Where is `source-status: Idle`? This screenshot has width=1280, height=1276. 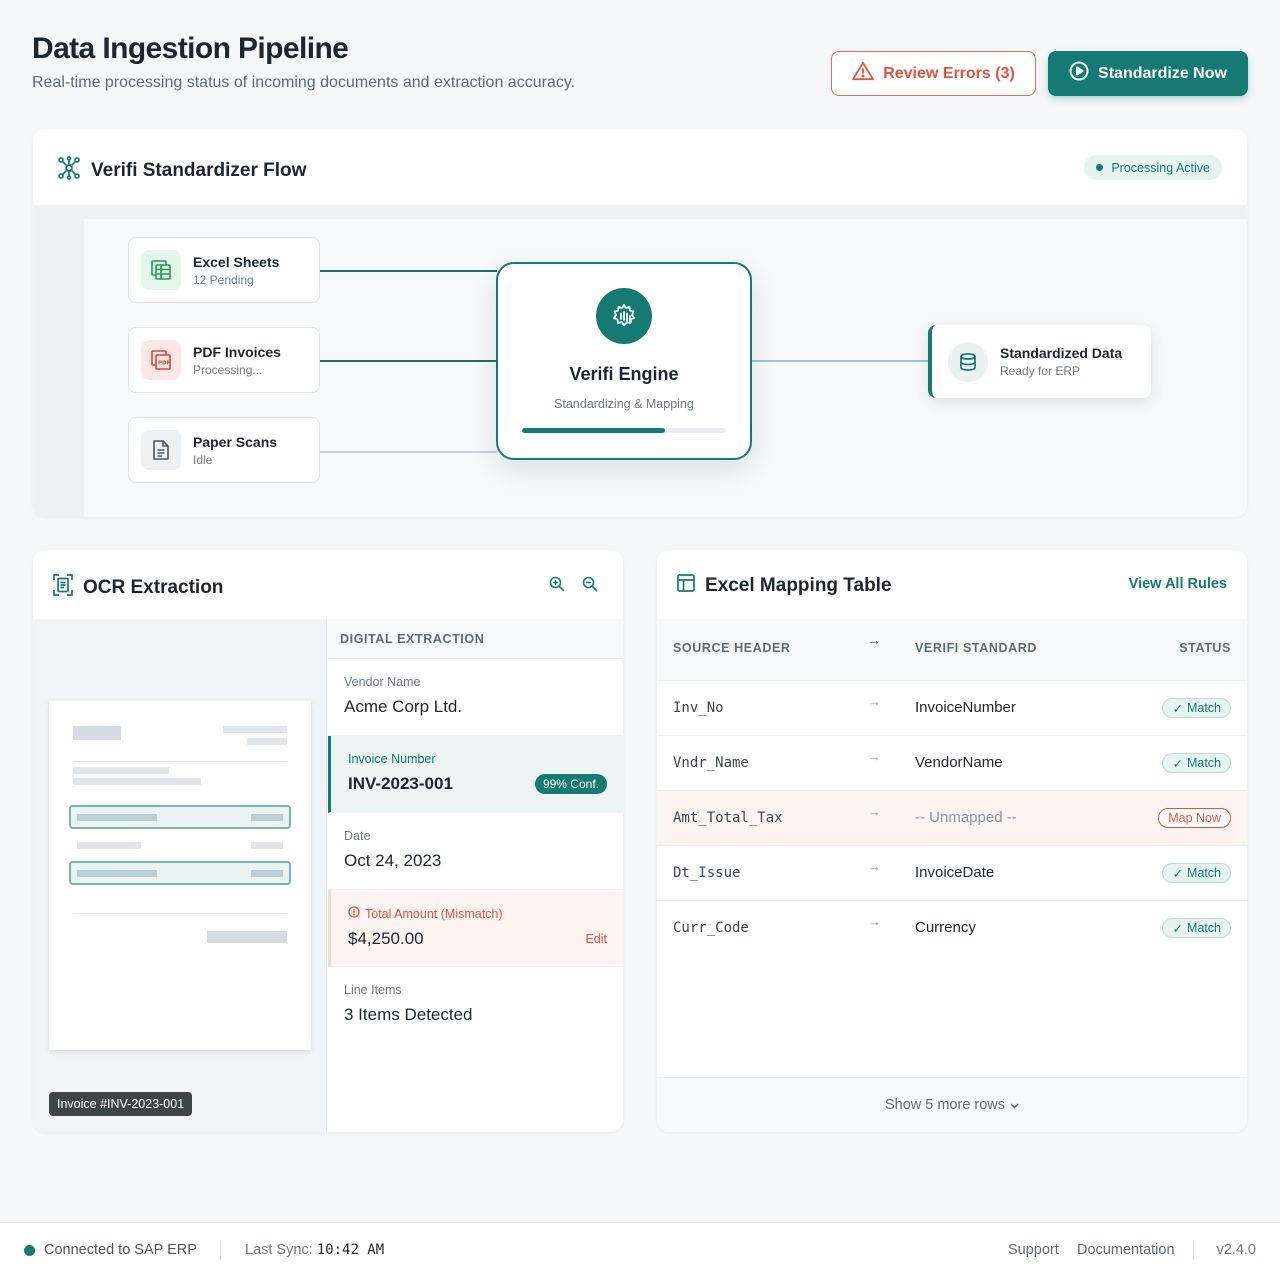 source-status: Idle is located at coordinates (203, 459).